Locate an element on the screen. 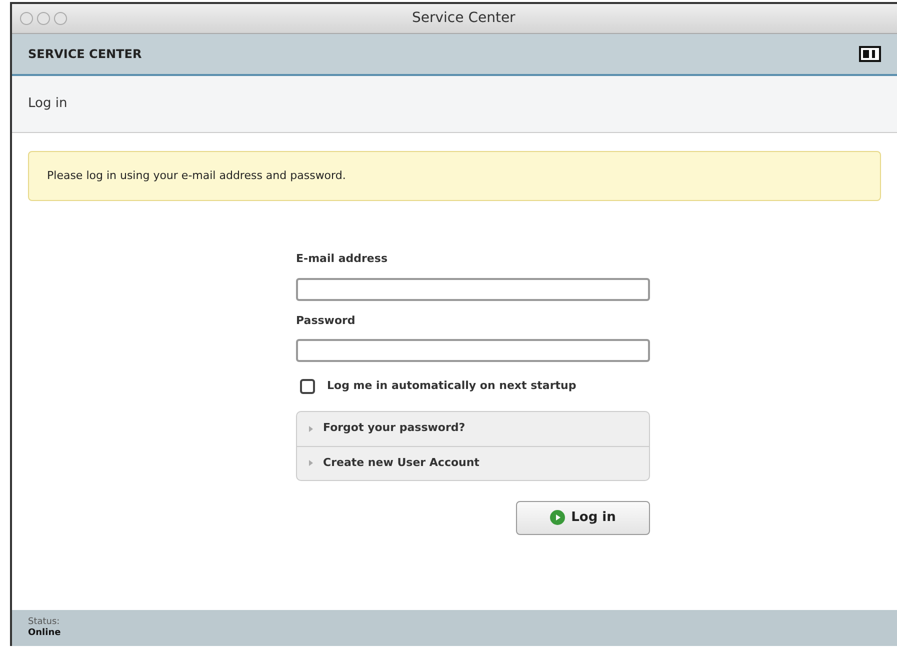 The height and width of the screenshot is (648, 897). logo-icon is located at coordinates (870, 54).